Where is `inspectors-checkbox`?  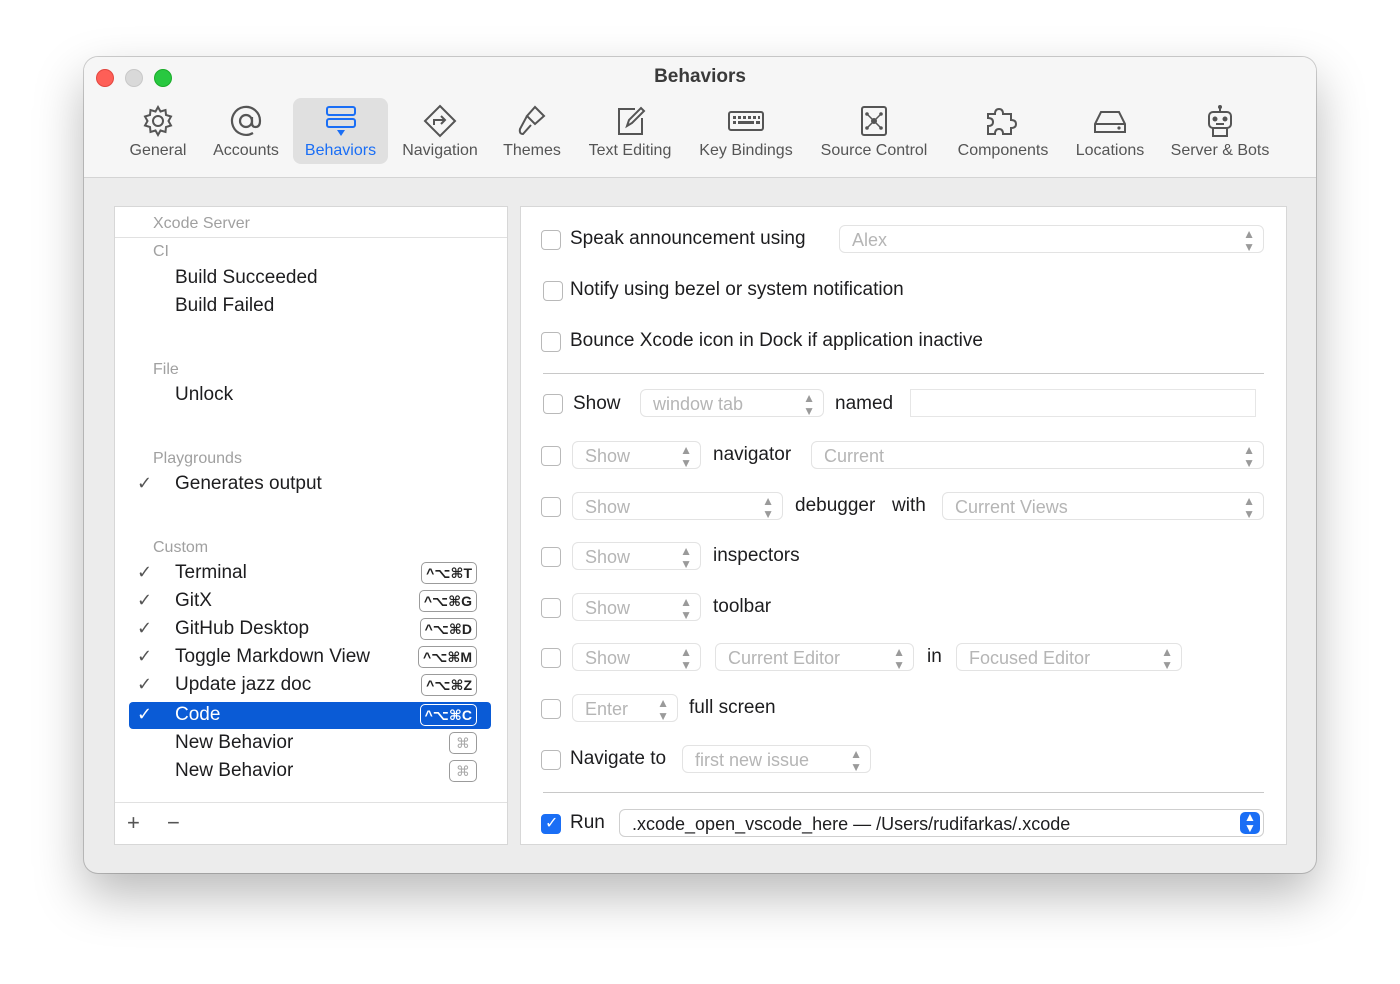
inspectors-checkbox is located at coordinates (551, 557).